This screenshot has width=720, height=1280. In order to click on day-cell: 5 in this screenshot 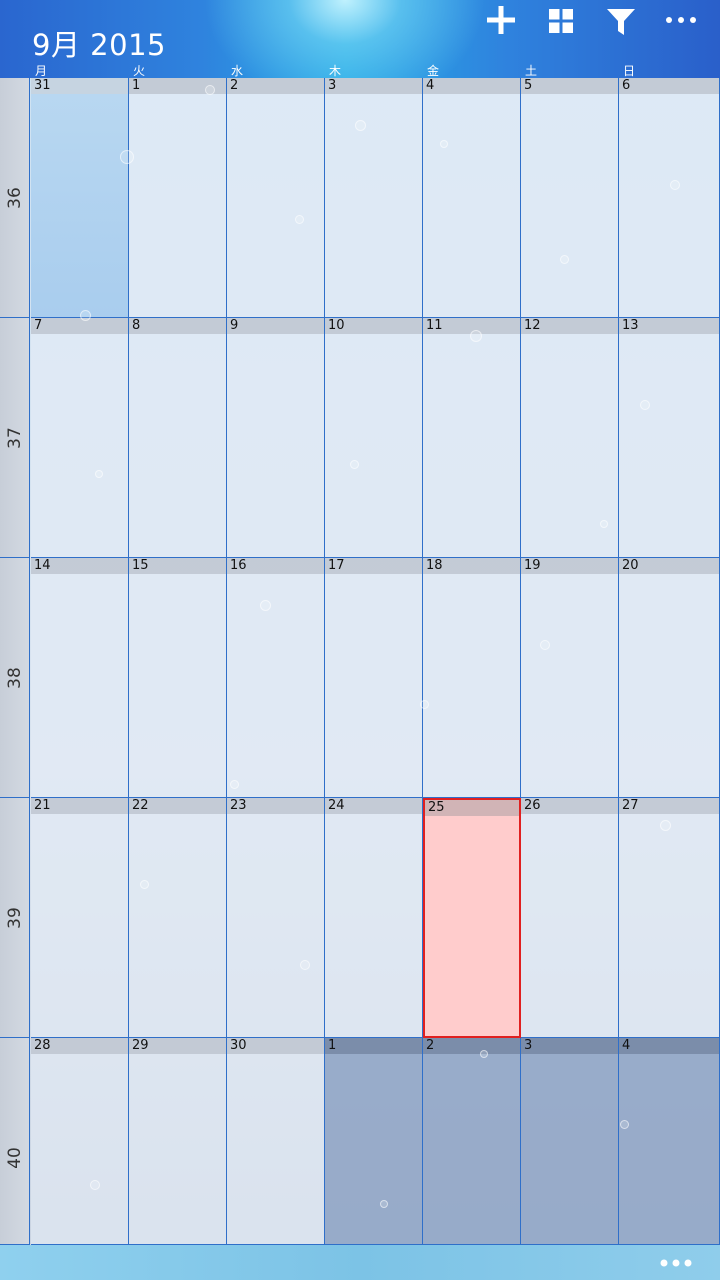, I will do `click(570, 198)`.